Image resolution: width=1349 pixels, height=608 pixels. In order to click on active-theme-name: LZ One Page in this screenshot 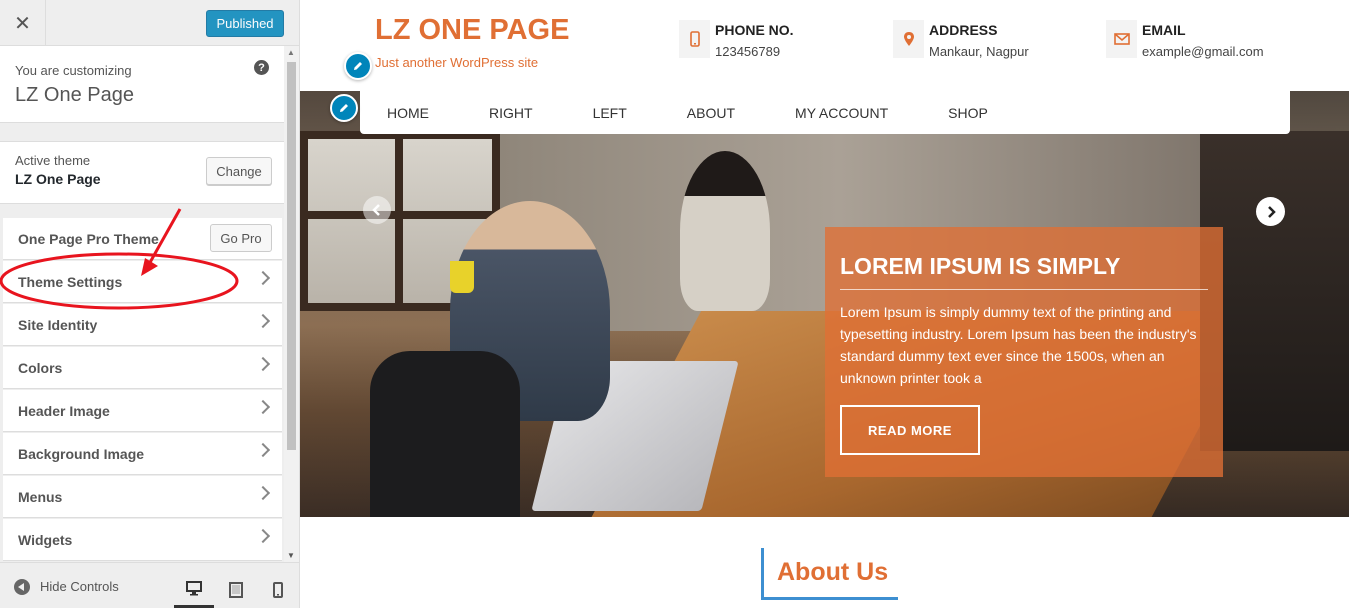, I will do `click(58, 179)`.